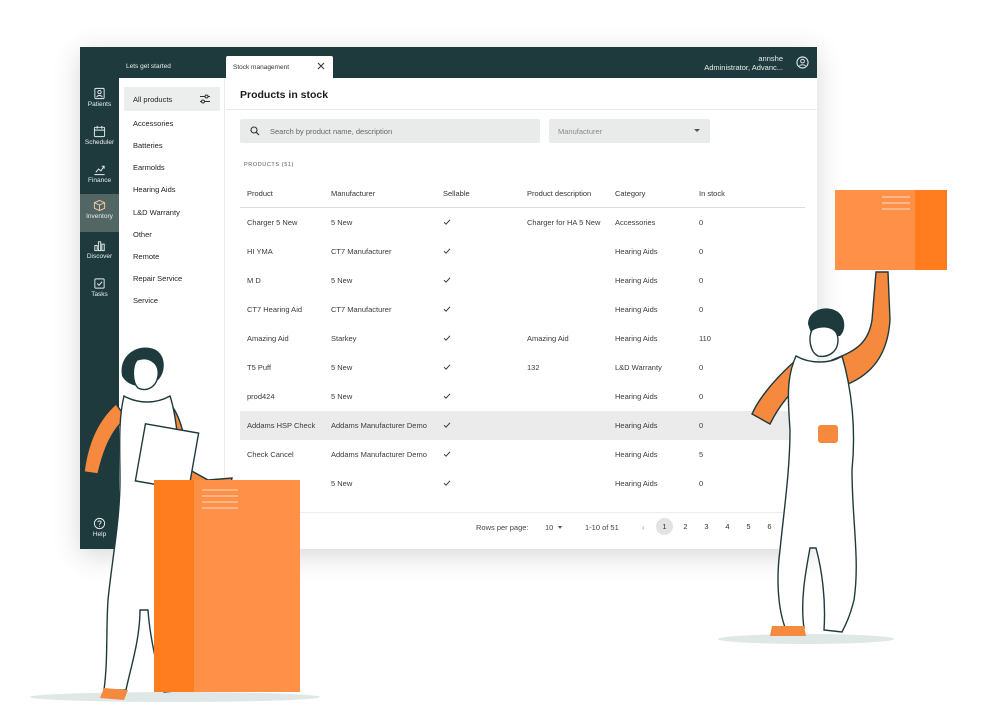  What do you see at coordinates (559, 193) in the screenshot?
I see `column-header-description: Product description` at bounding box center [559, 193].